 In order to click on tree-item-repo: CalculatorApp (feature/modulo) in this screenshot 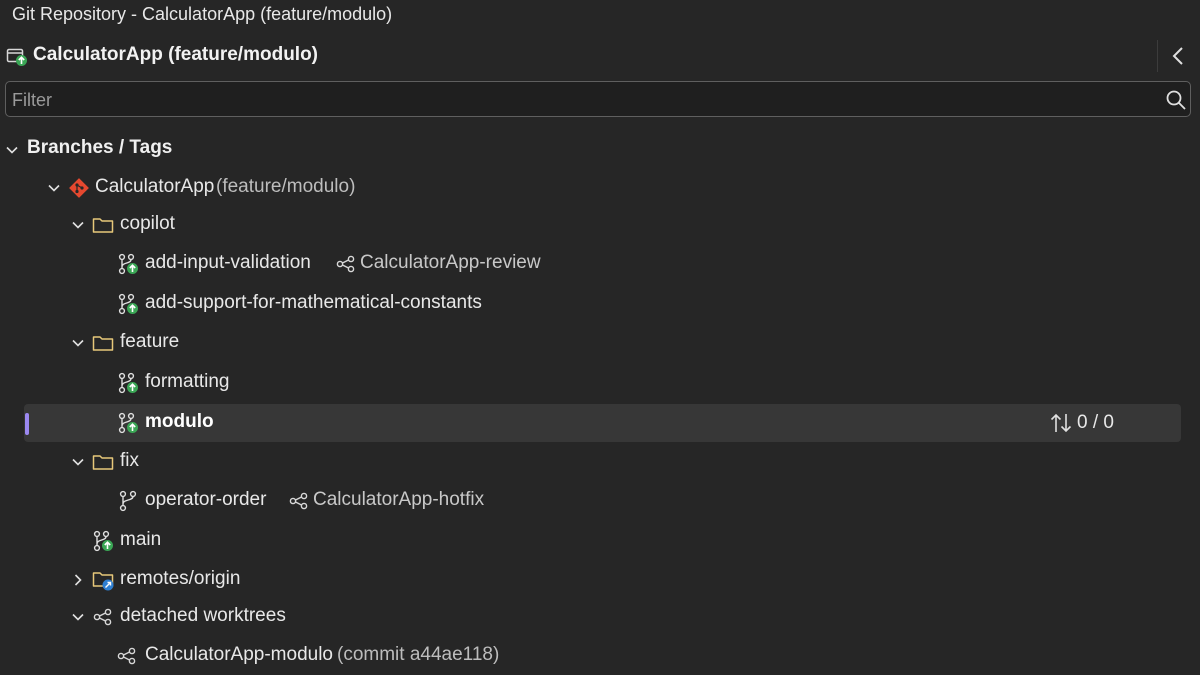, I will do `click(602, 188)`.